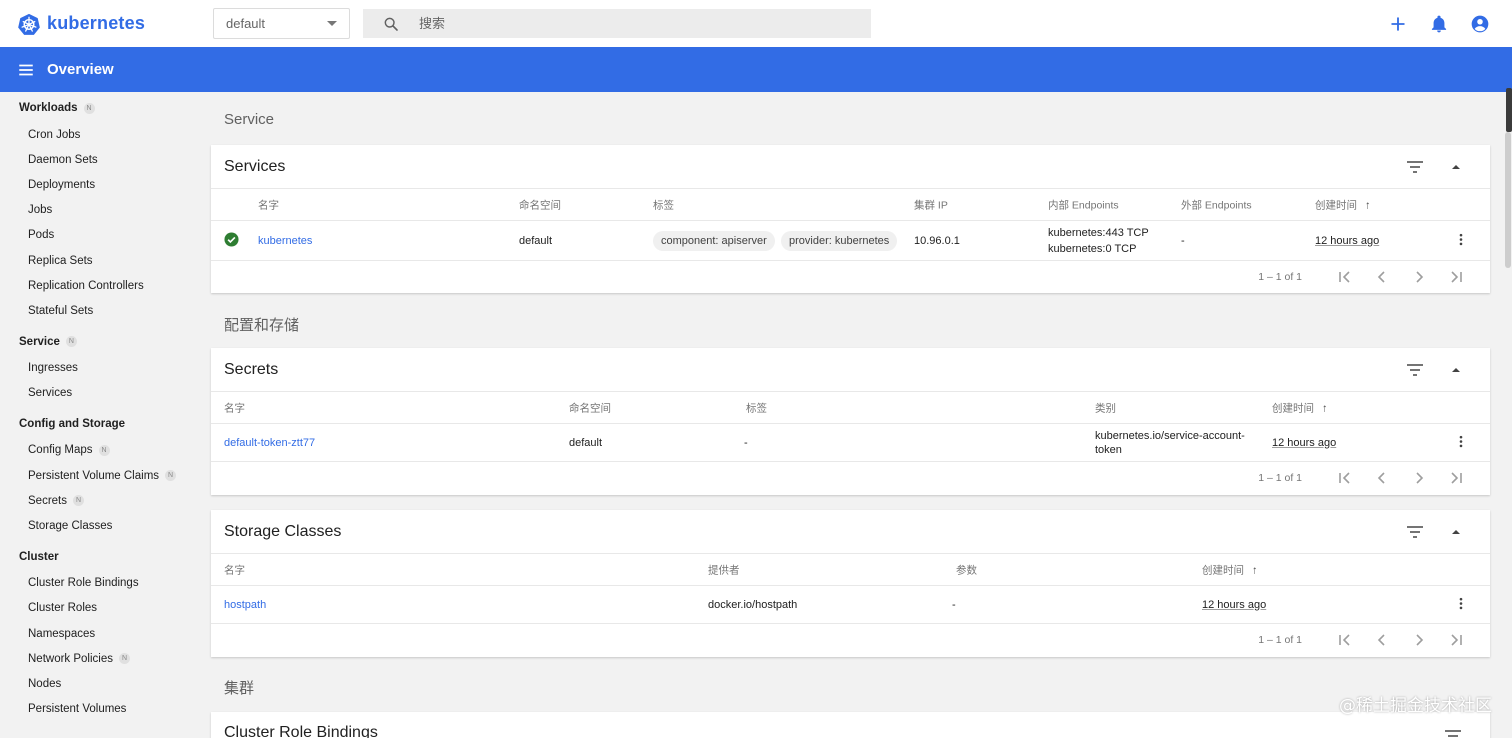 The image size is (1512, 738). Describe the element at coordinates (26, 70) in the screenshot. I see `menu-icon` at that location.